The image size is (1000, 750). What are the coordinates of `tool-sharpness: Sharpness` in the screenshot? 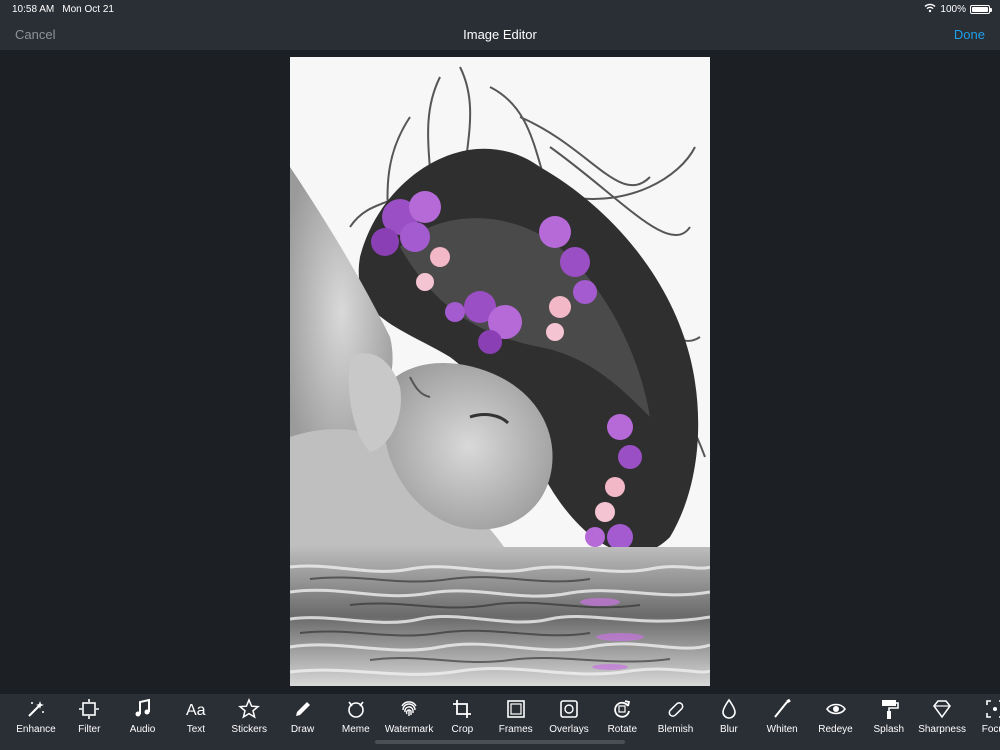 It's located at (942, 720).